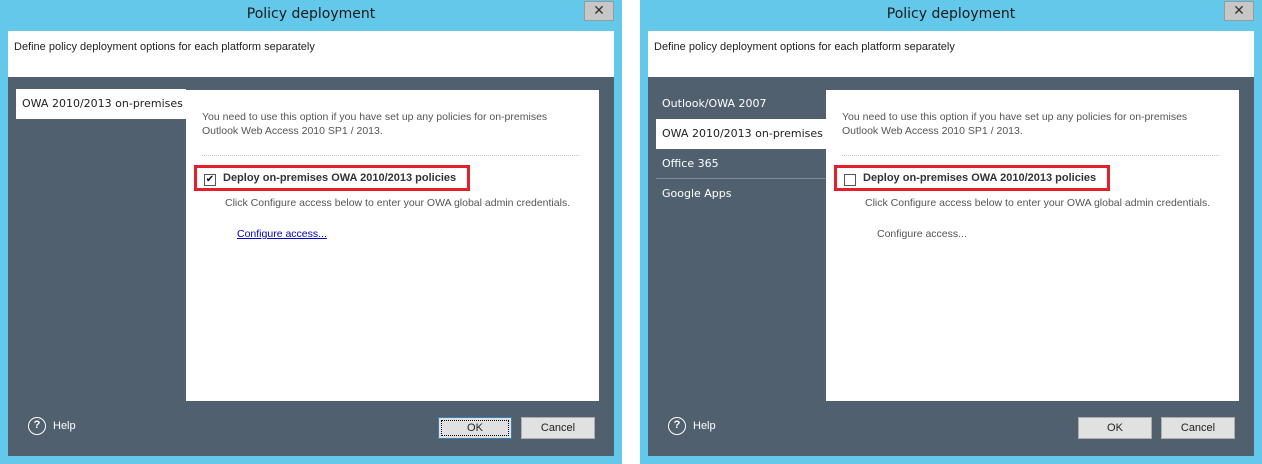 The image size is (1262, 464). I want to click on nav-item-google-apps: Google Apps, so click(741, 194).